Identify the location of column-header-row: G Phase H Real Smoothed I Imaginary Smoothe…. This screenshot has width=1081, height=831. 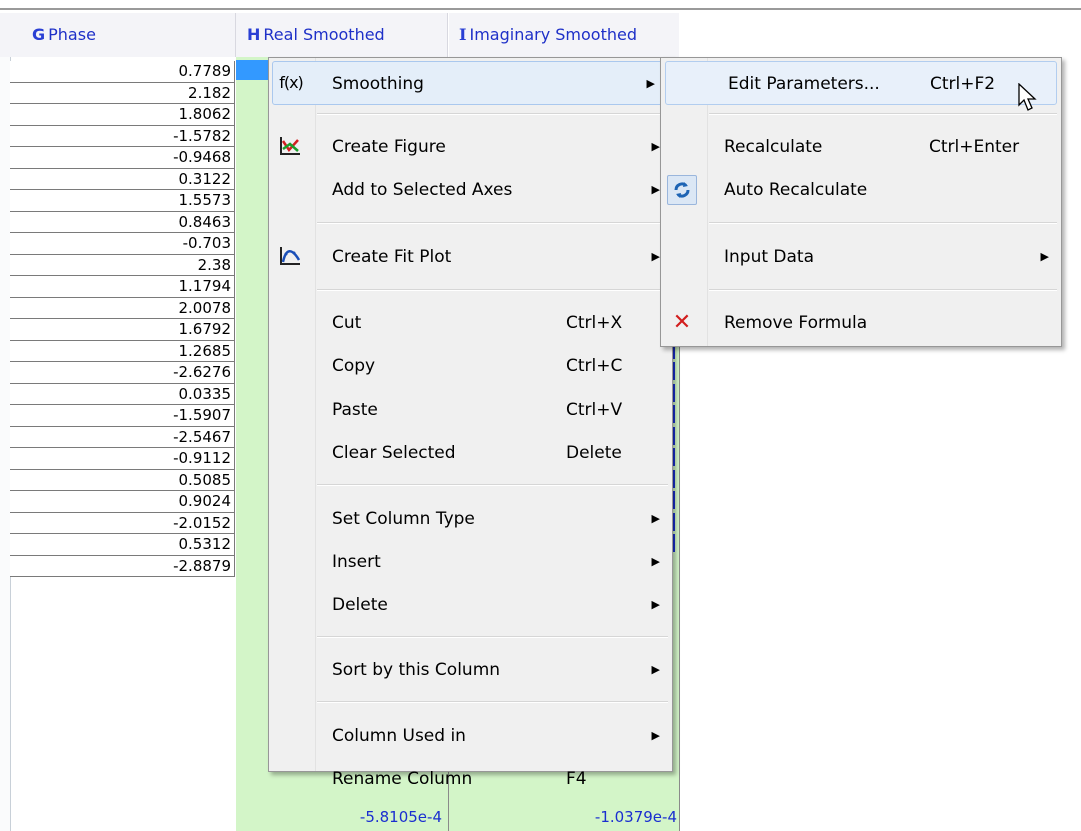
(340, 35).